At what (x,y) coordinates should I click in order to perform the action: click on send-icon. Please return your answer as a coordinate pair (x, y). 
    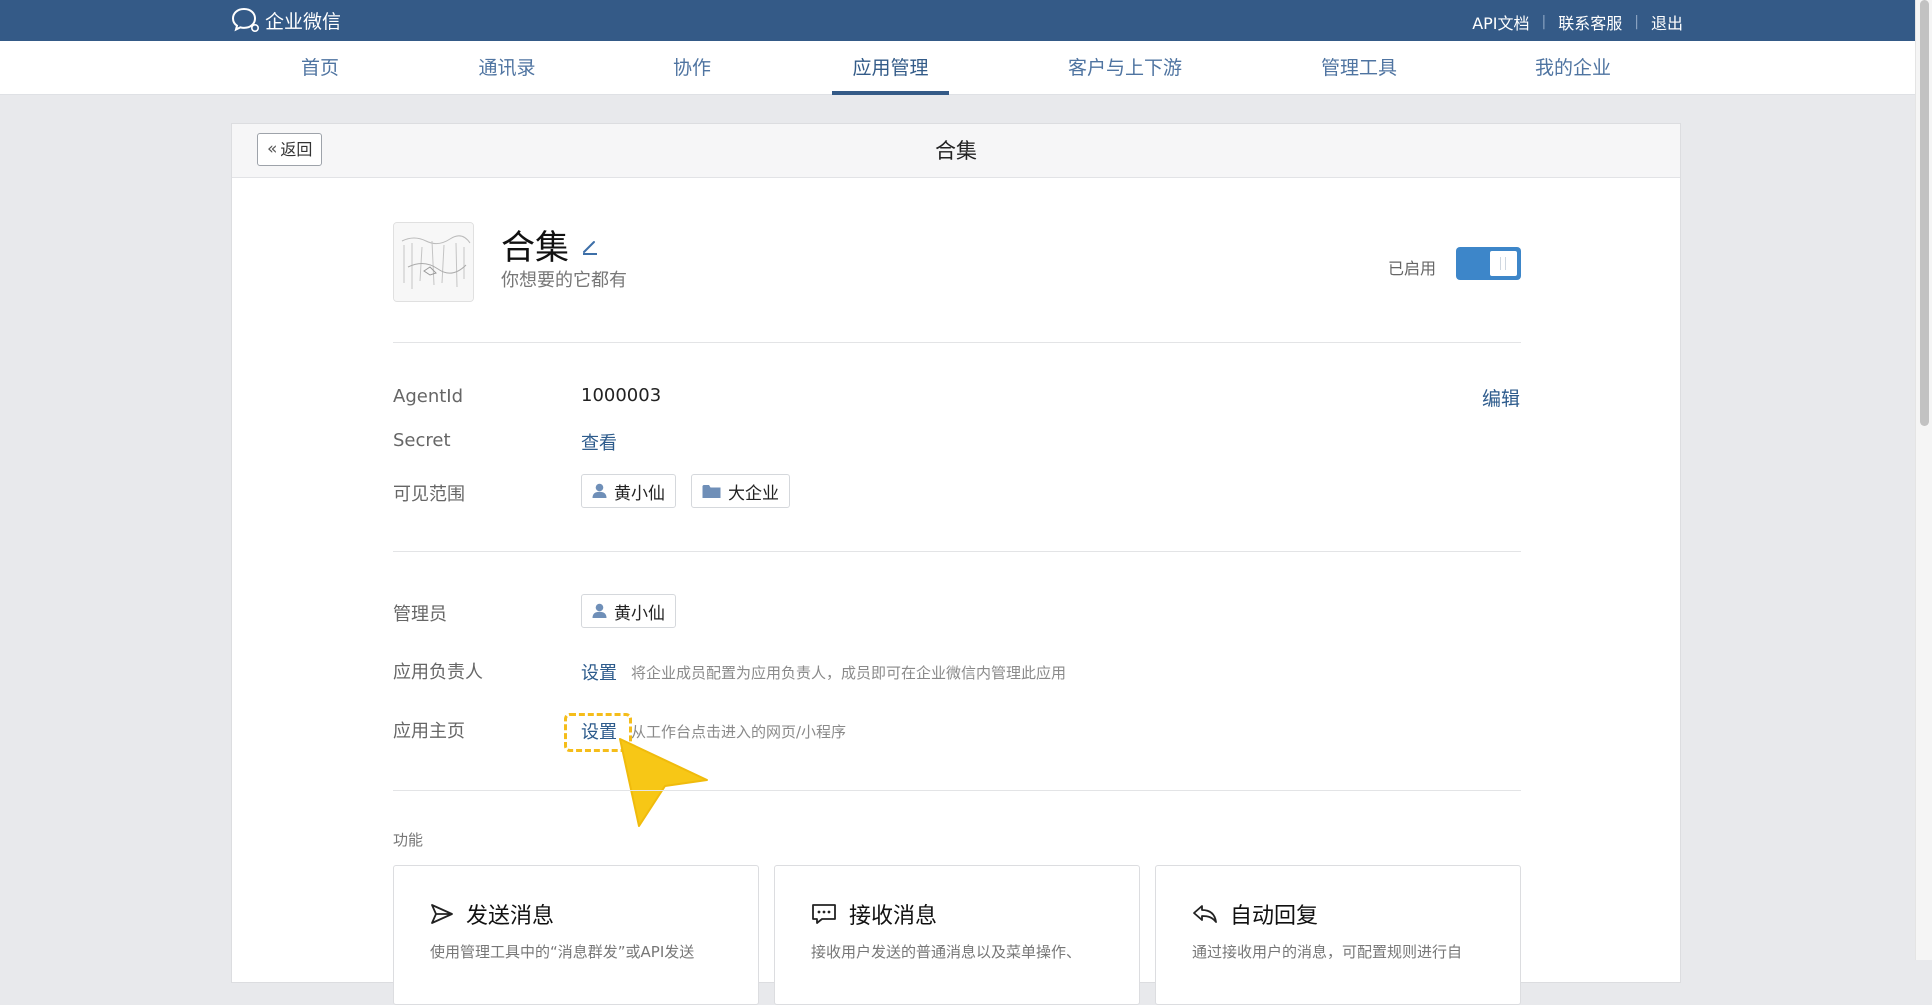
    Looking at the image, I should click on (442, 914).